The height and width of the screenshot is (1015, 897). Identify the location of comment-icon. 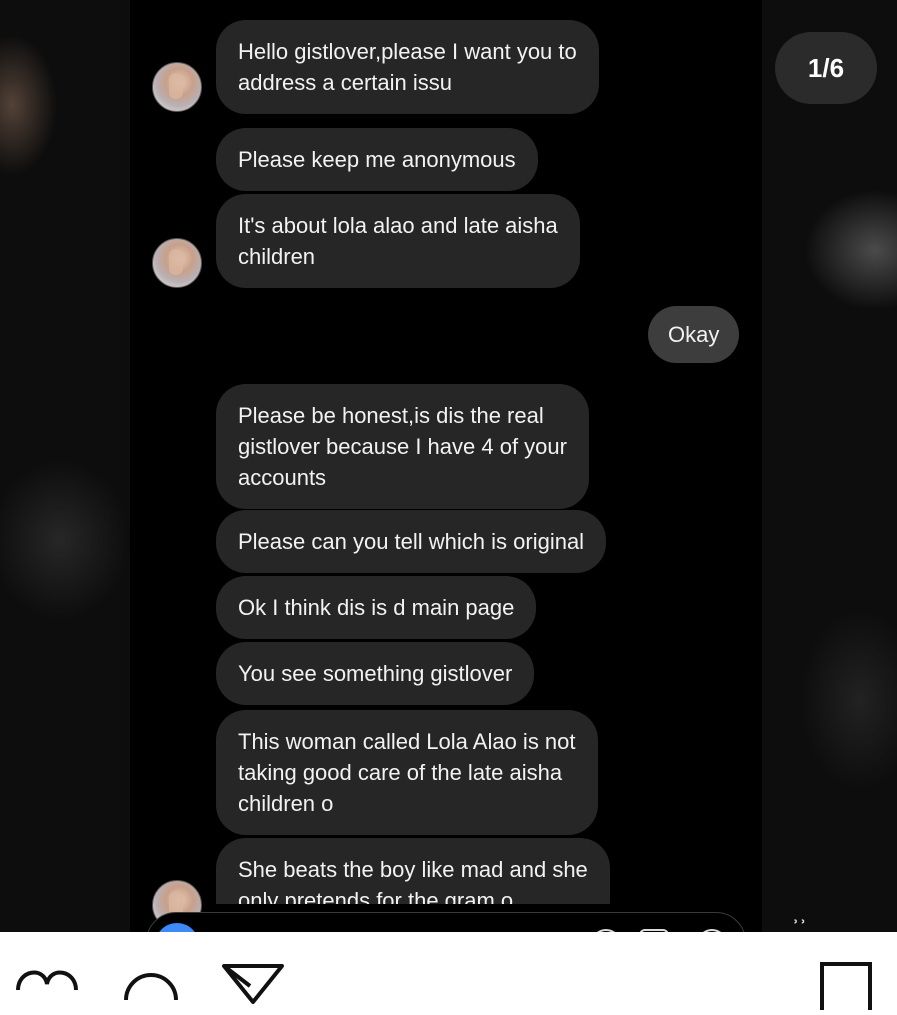
(151, 985).